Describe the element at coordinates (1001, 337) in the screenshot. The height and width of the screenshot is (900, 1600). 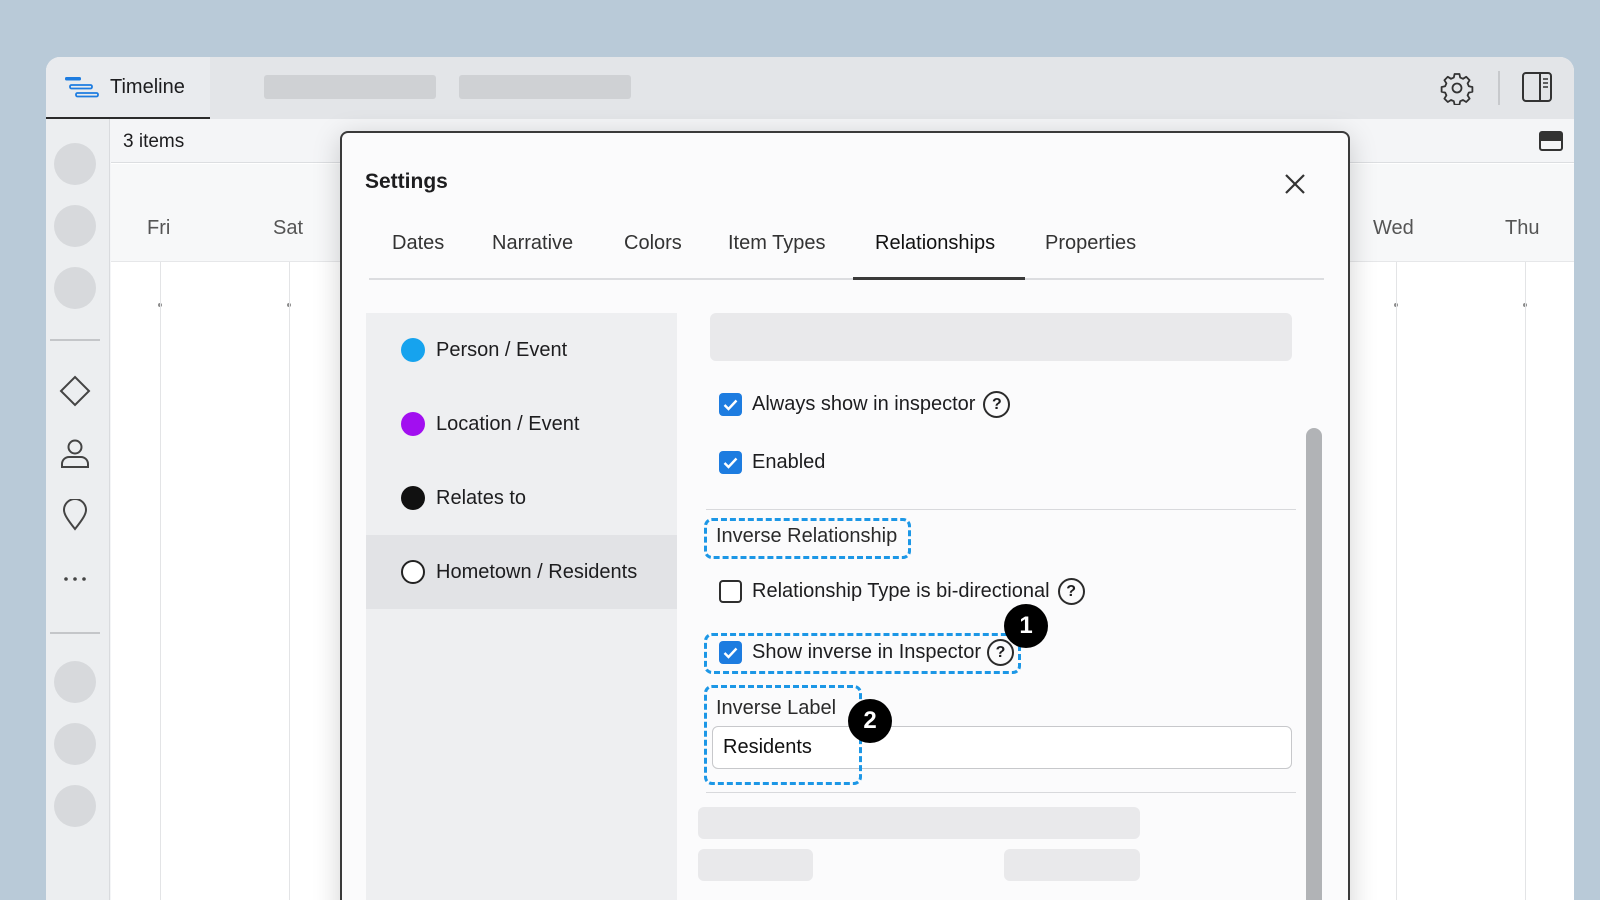
I see `name-field-placeholder` at that location.